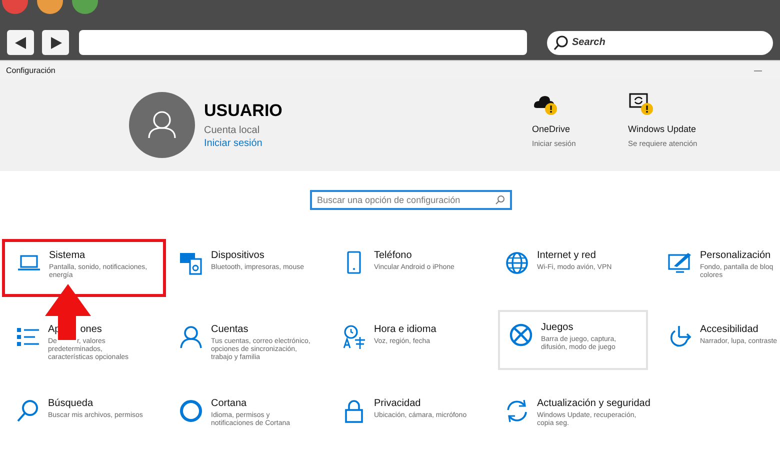 This screenshot has height=470, width=780. I want to click on status-title: Windows Update, so click(676, 129).